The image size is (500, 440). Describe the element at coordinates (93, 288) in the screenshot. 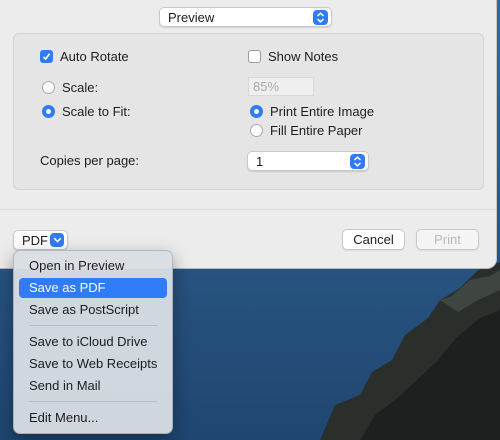

I see `menu-item-save-as-pdf: Save as PDF` at that location.